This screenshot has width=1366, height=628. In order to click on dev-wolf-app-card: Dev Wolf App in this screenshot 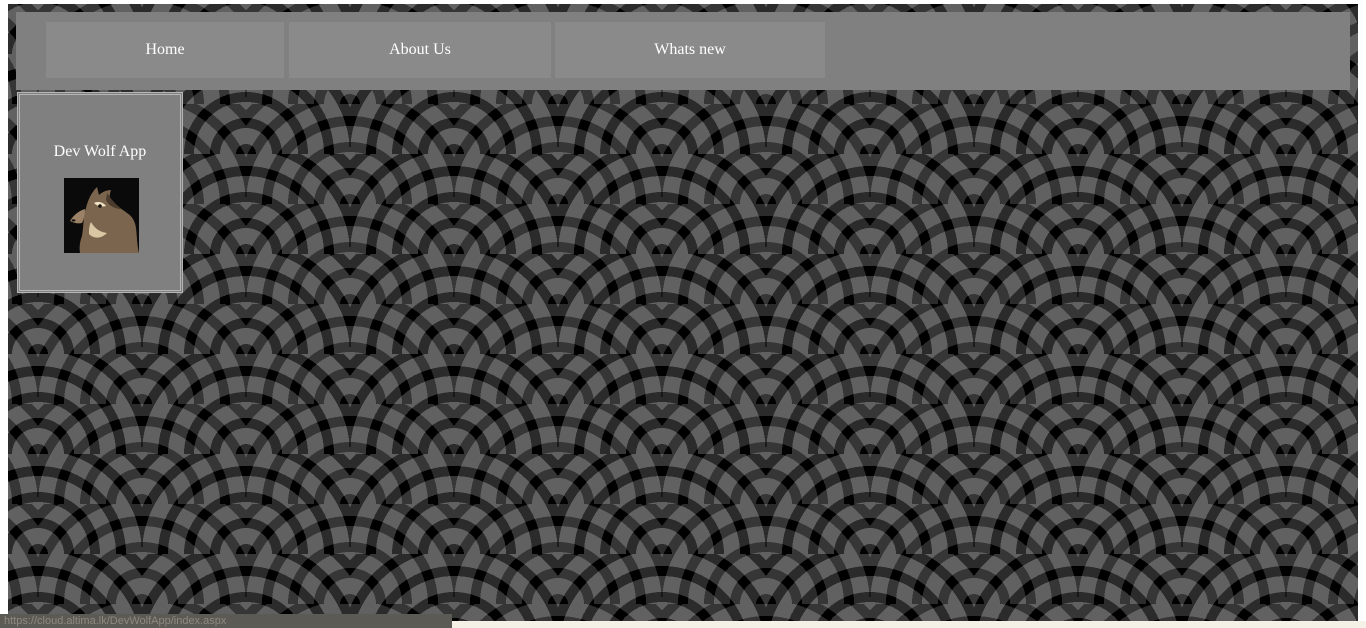, I will do `click(100, 192)`.